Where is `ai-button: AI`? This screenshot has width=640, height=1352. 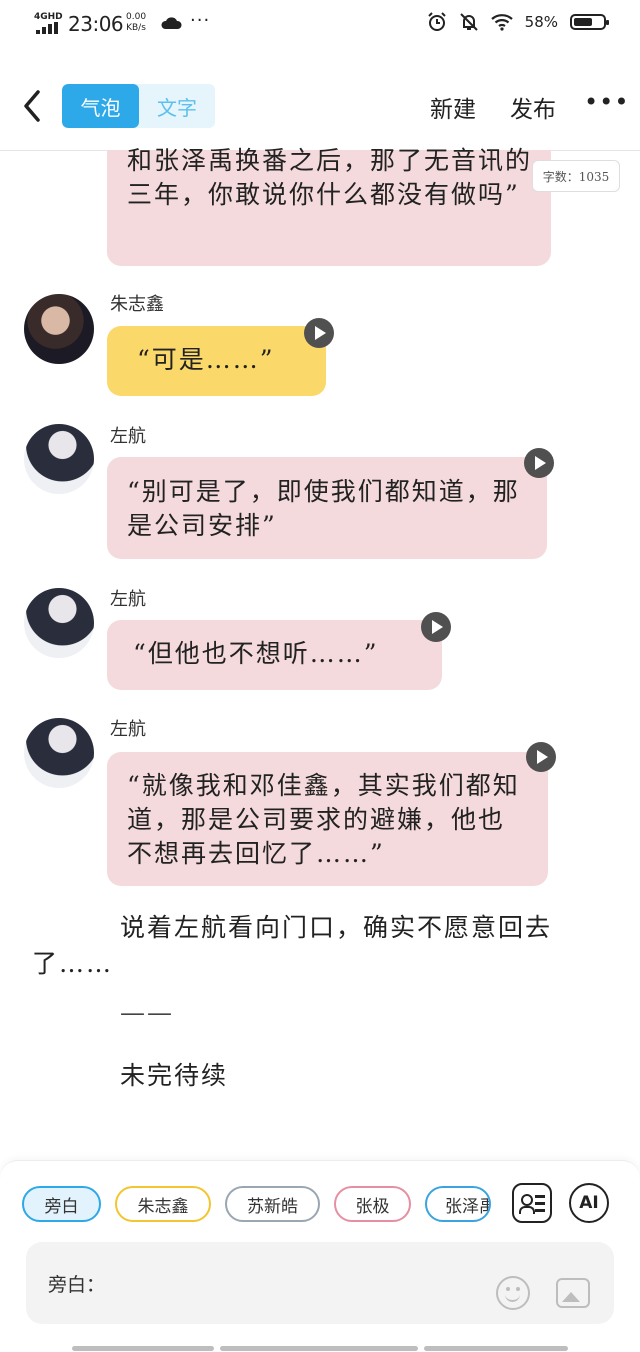 ai-button: AI is located at coordinates (589, 1203).